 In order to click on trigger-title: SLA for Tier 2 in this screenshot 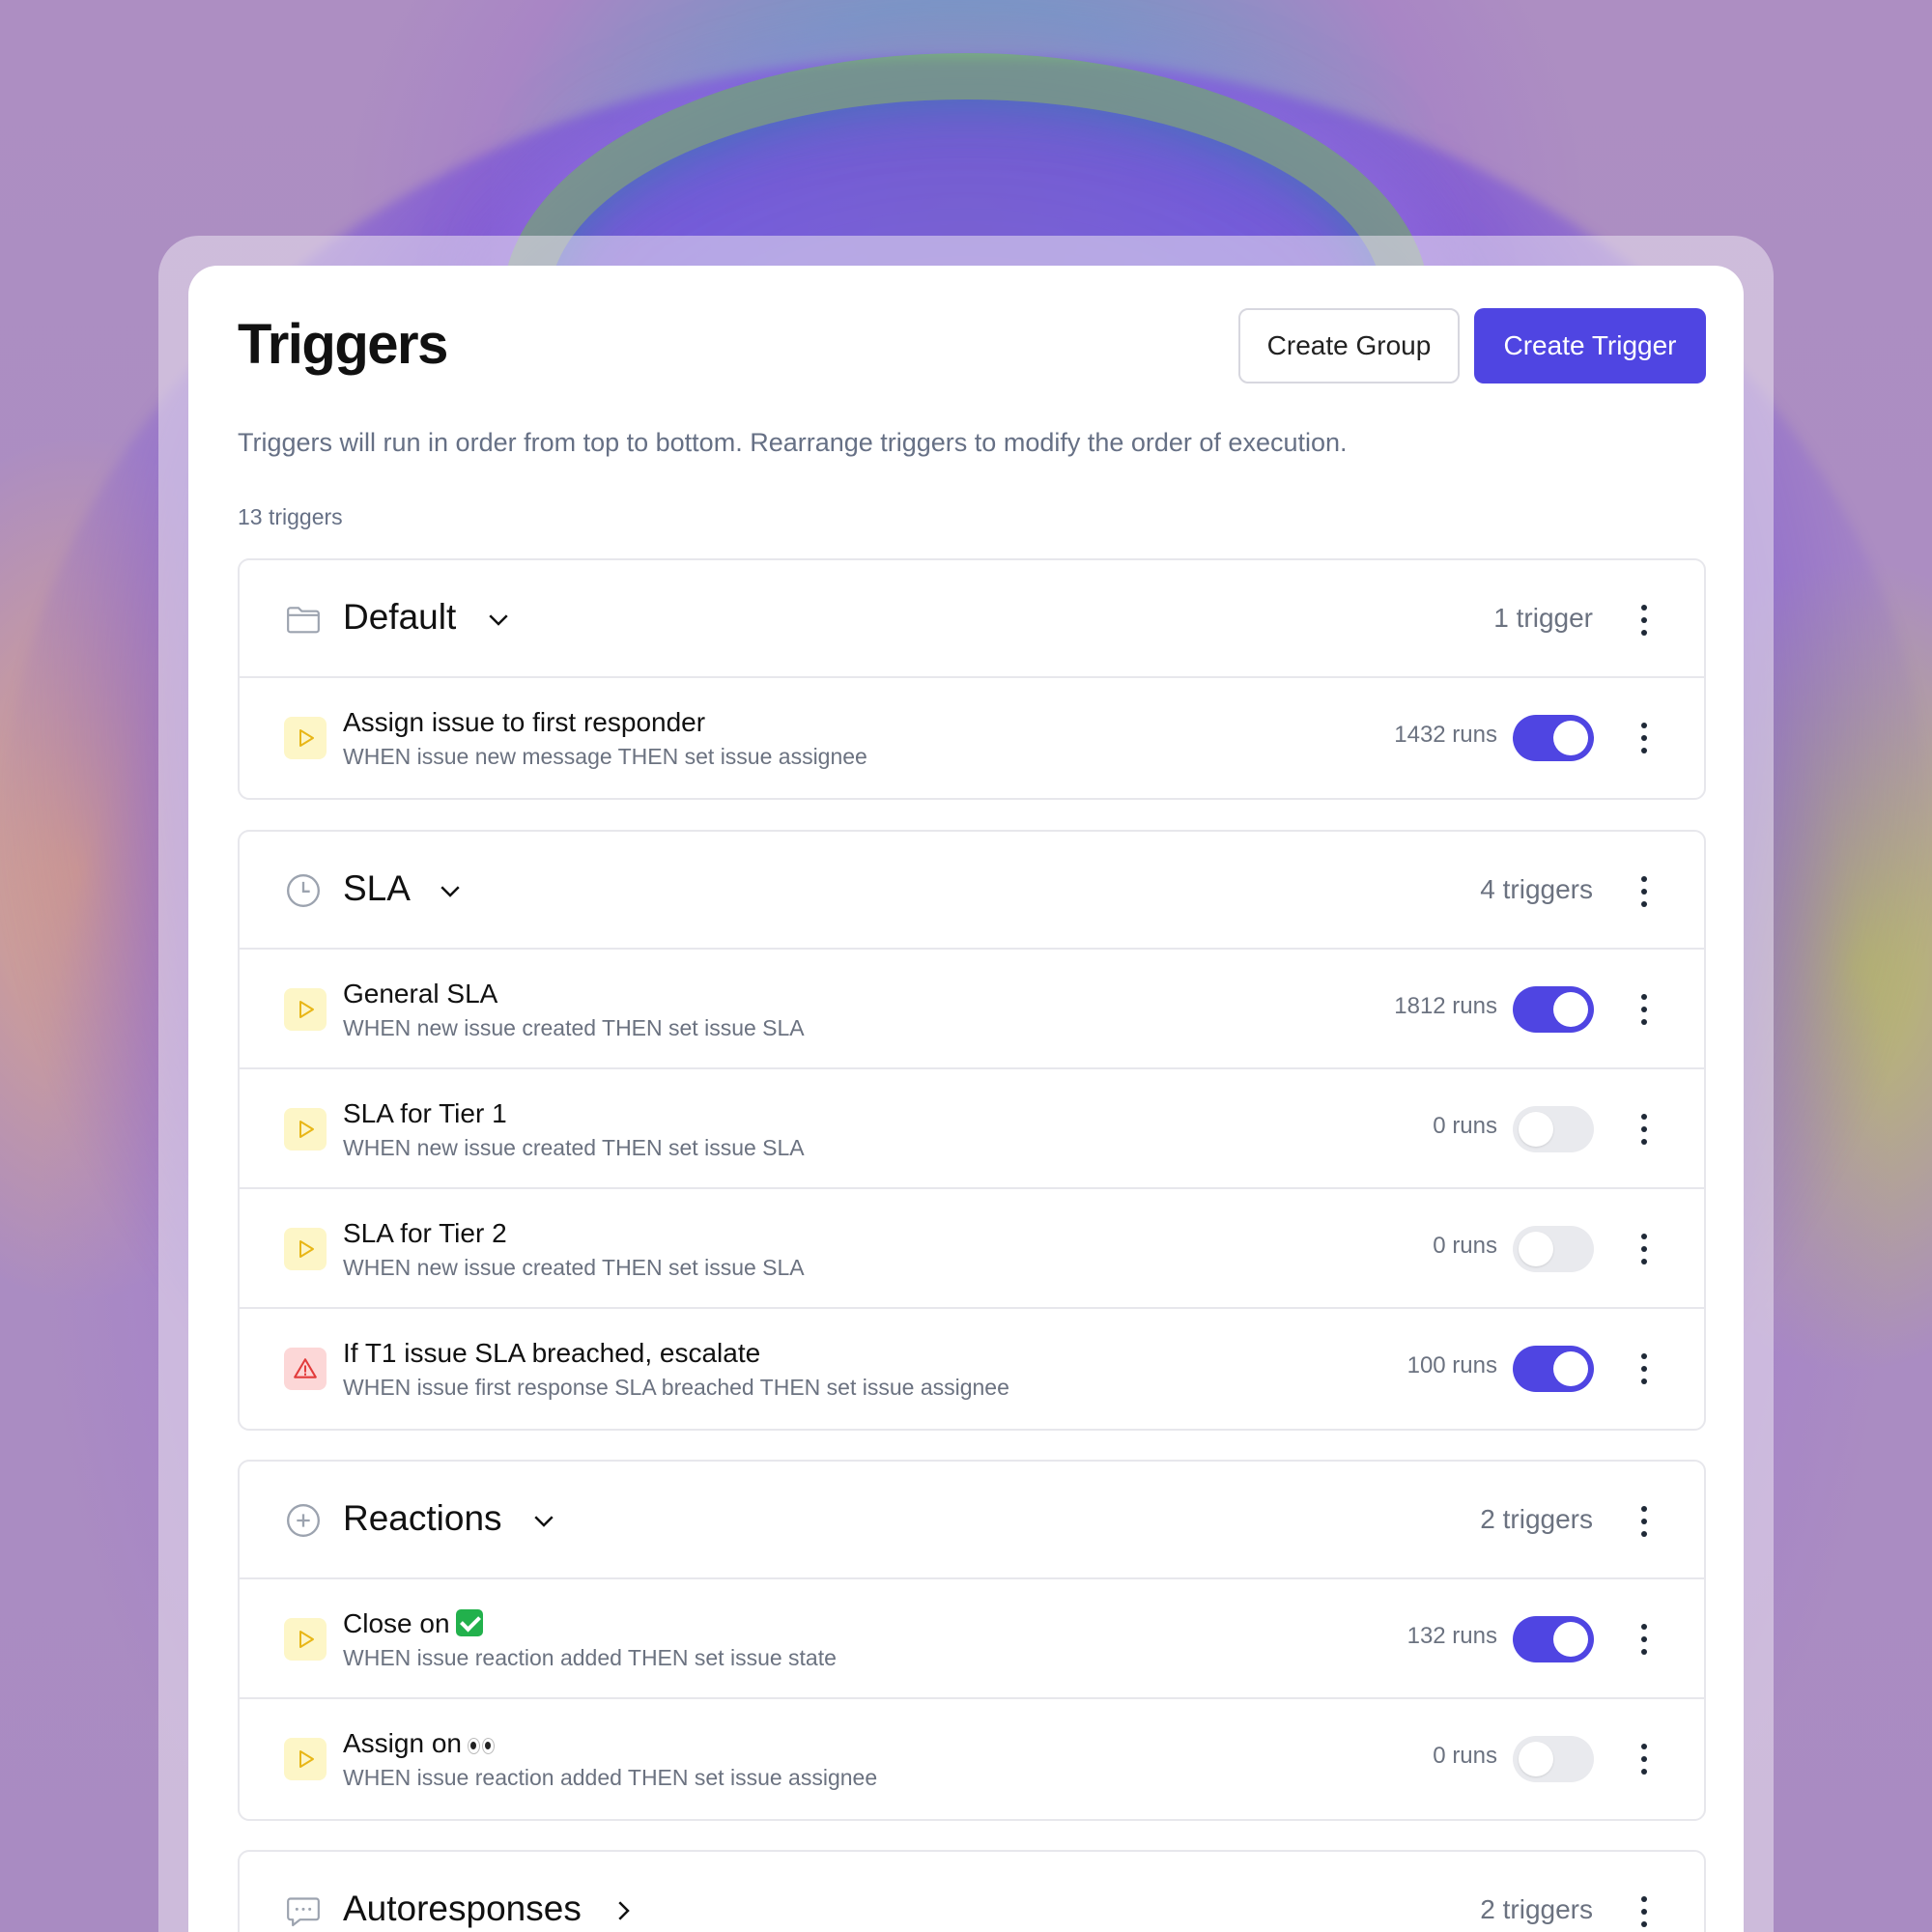, I will do `click(425, 1233)`.